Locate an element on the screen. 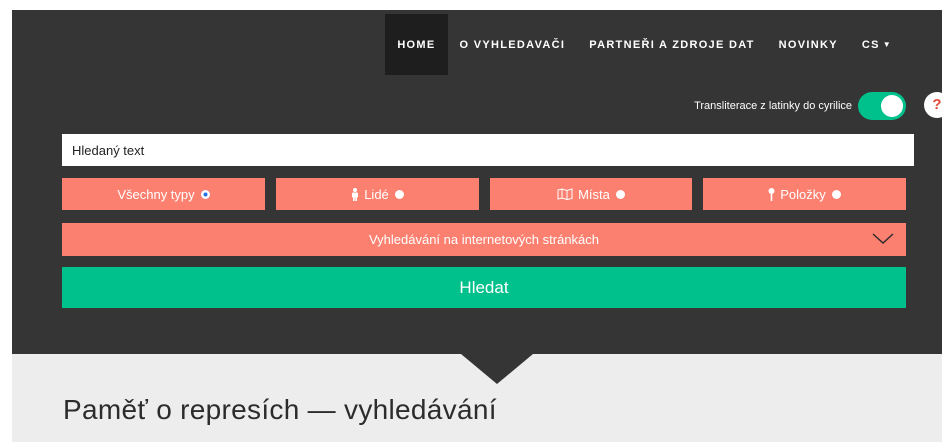 Image resolution: width=942 pixels, height=442 pixels. person-icon is located at coordinates (355, 194).